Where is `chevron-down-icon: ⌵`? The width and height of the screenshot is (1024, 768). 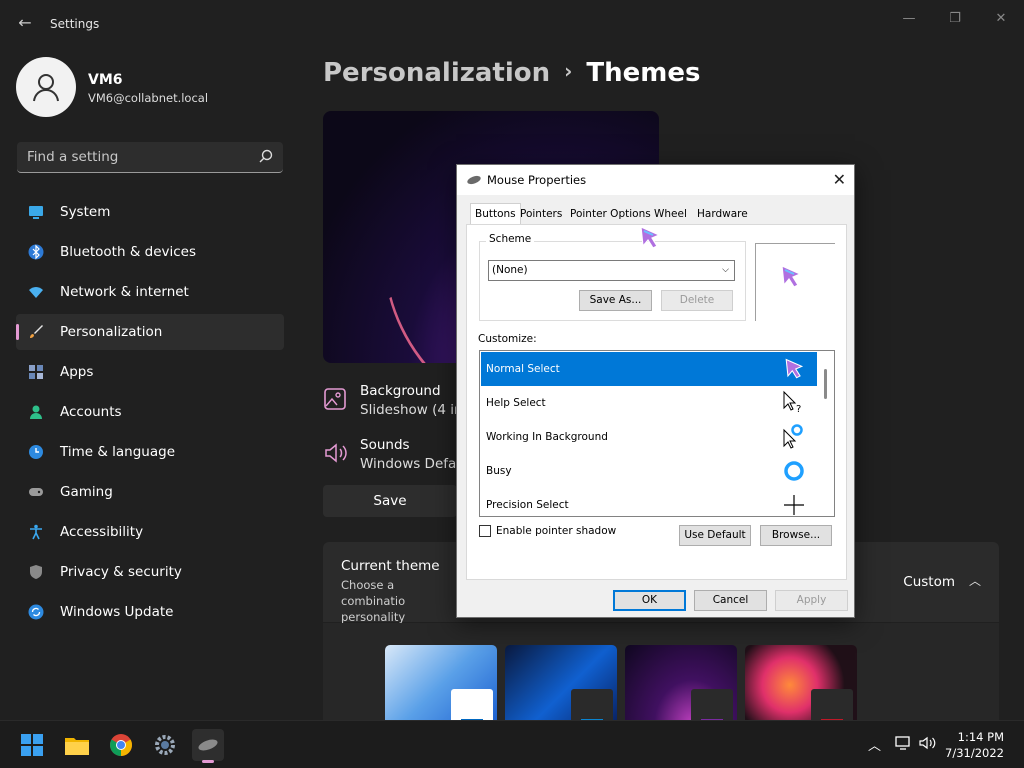
chevron-down-icon: ⌵ is located at coordinates (725, 270).